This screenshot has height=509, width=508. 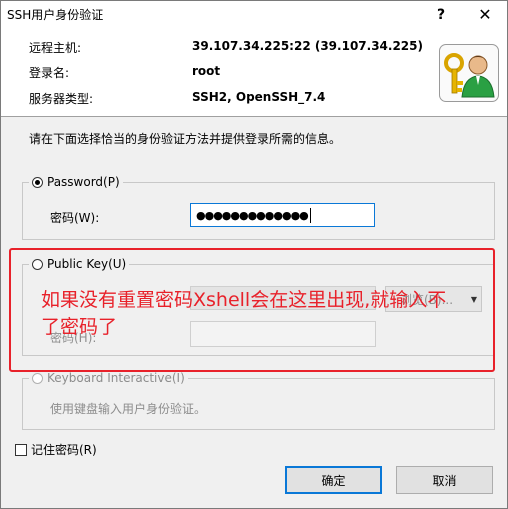 I want to click on user-key-icon, so click(x=469, y=73).